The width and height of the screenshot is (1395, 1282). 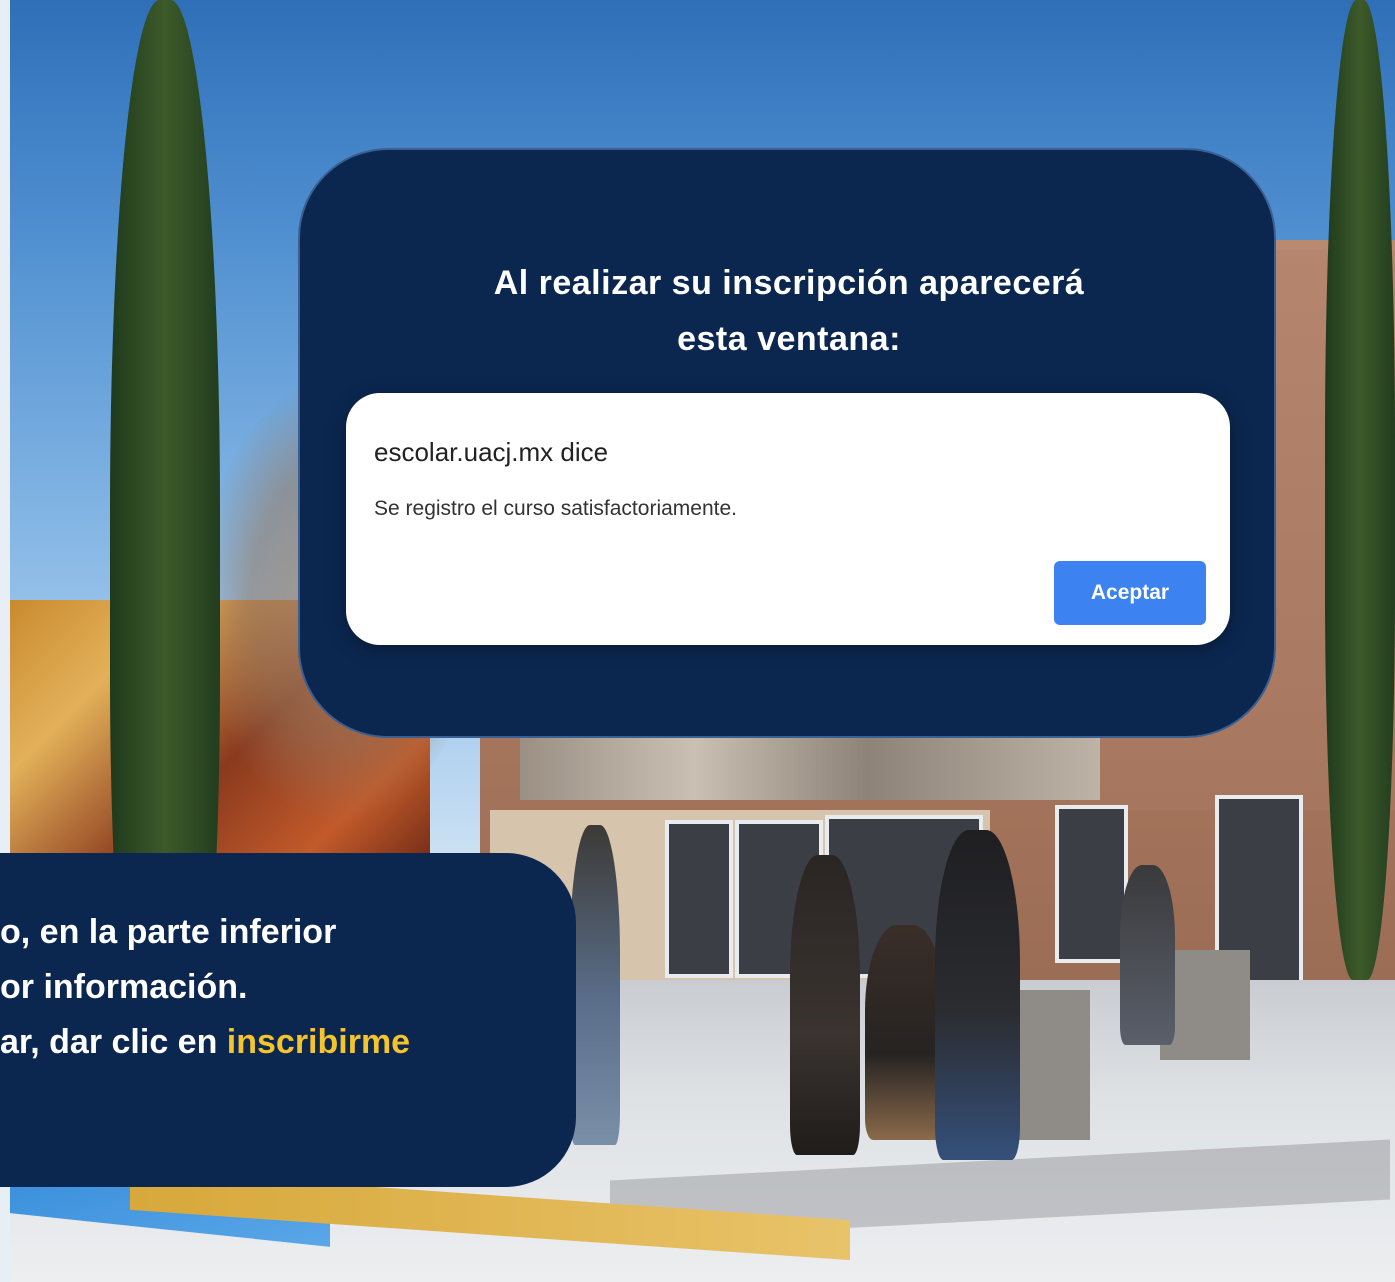 What do you see at coordinates (699, 899) in the screenshot?
I see `entrance-window` at bounding box center [699, 899].